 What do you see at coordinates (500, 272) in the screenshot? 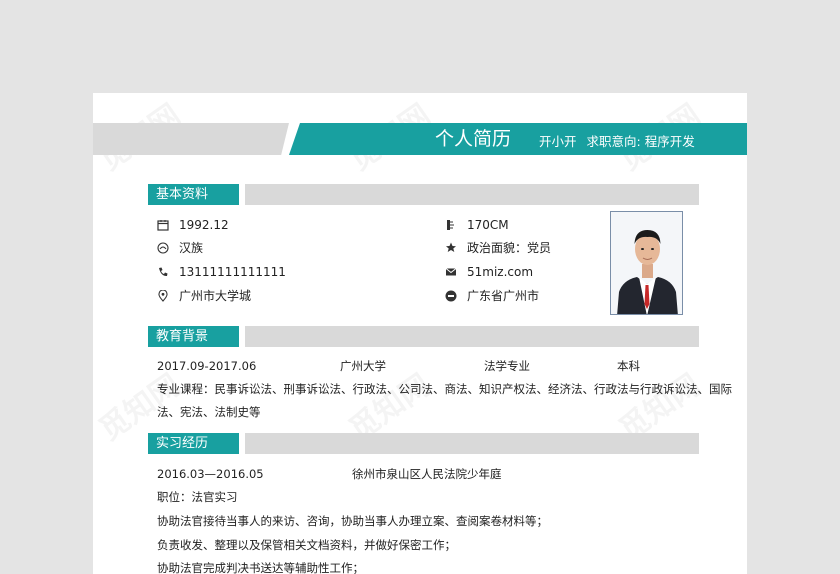
I see `email-value: 51miz.com` at bounding box center [500, 272].